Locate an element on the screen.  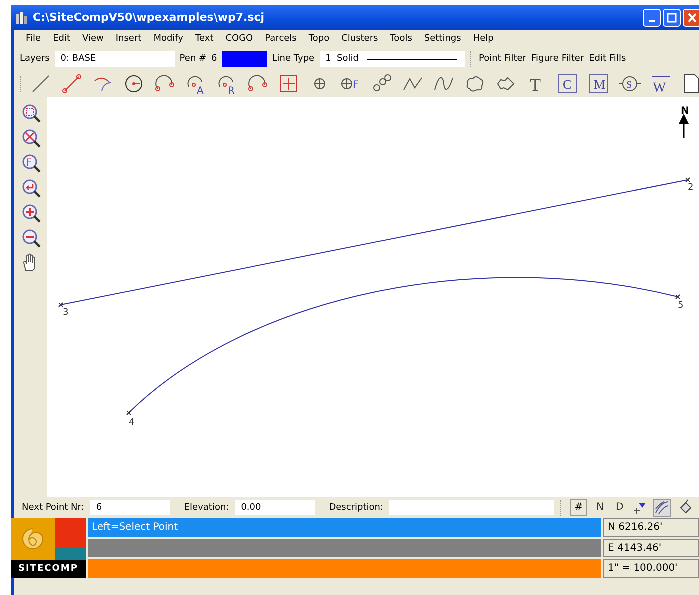
pen-label: Pen # is located at coordinates (193, 59).